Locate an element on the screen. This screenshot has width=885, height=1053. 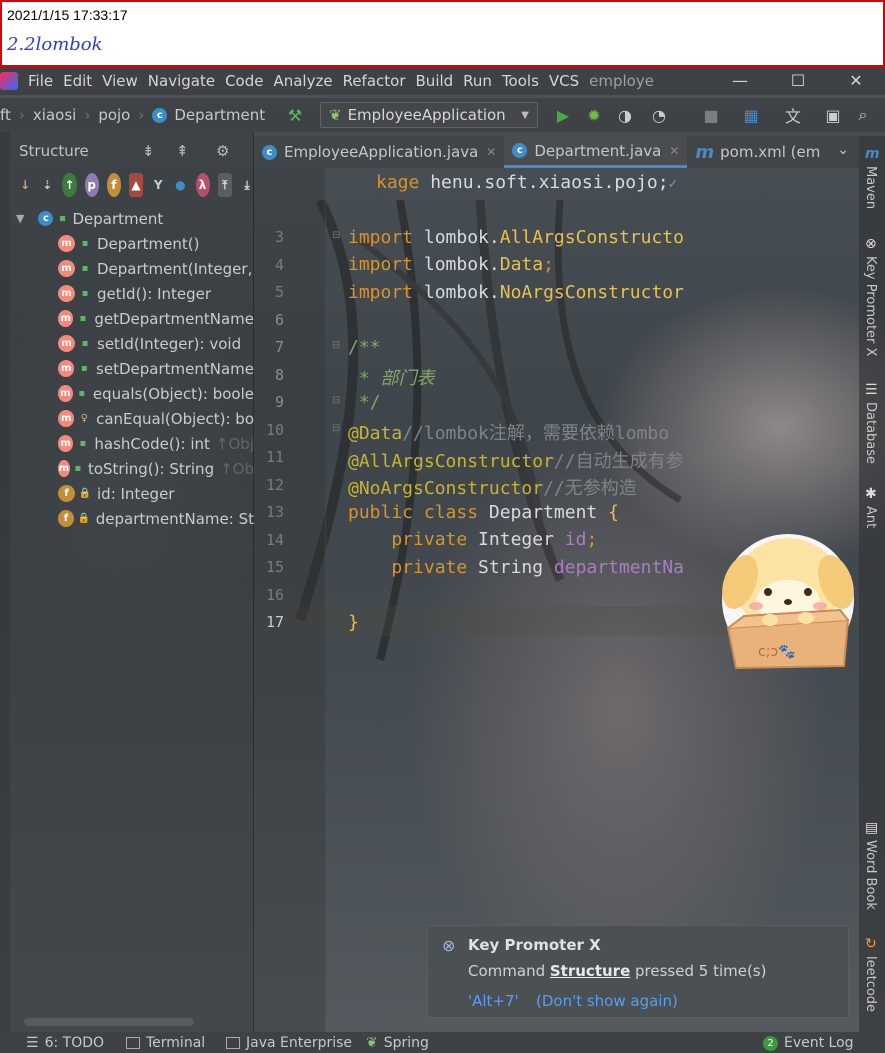
code-line-1: kage henu.soft.xiaosi.pojo;✓ is located at coordinates (527, 182).